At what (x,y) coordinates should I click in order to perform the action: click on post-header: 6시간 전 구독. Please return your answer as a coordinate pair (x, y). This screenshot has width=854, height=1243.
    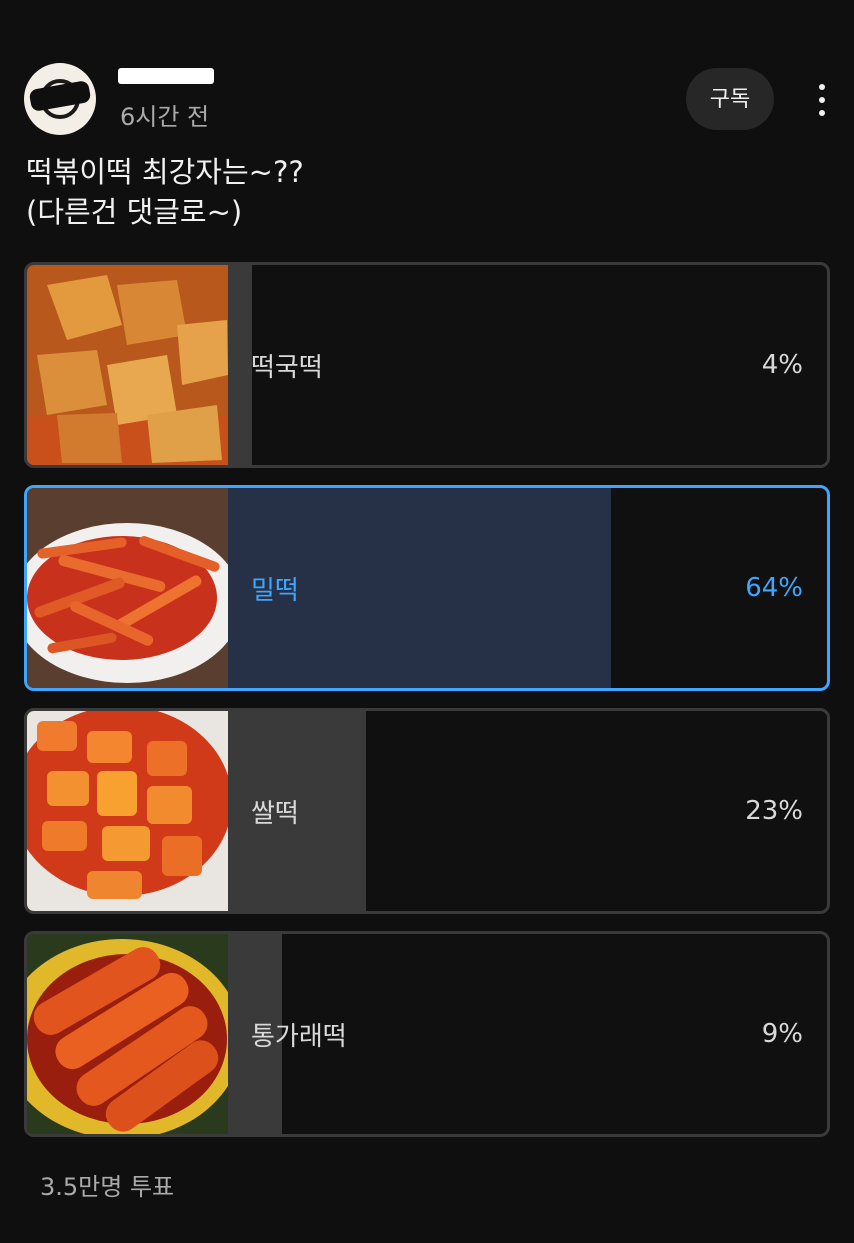
    Looking at the image, I should click on (427, 70).